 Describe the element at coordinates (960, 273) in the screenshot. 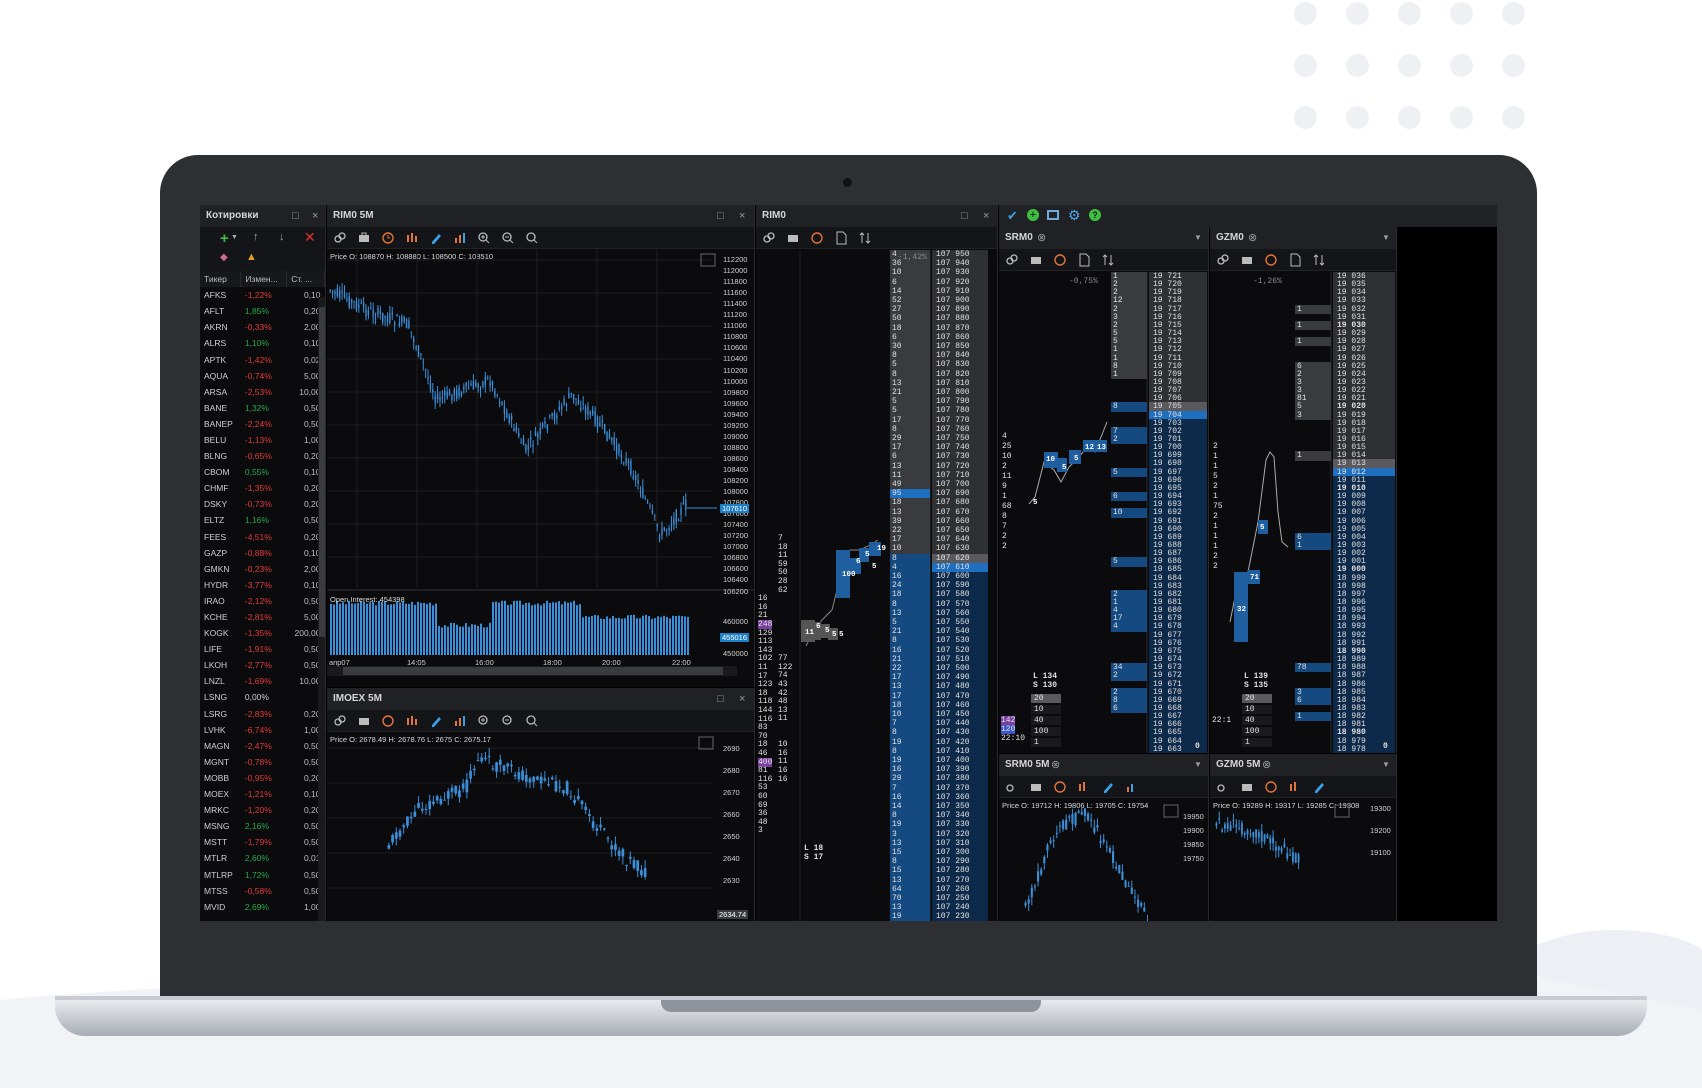

I see `dom-price-row: 107 930` at that location.